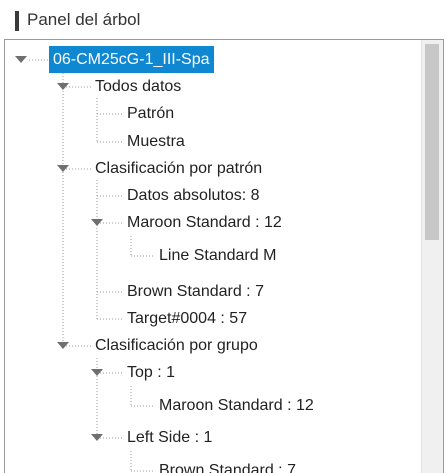  I want to click on tree-node-label: Clasificación por grupo, so click(176, 345).